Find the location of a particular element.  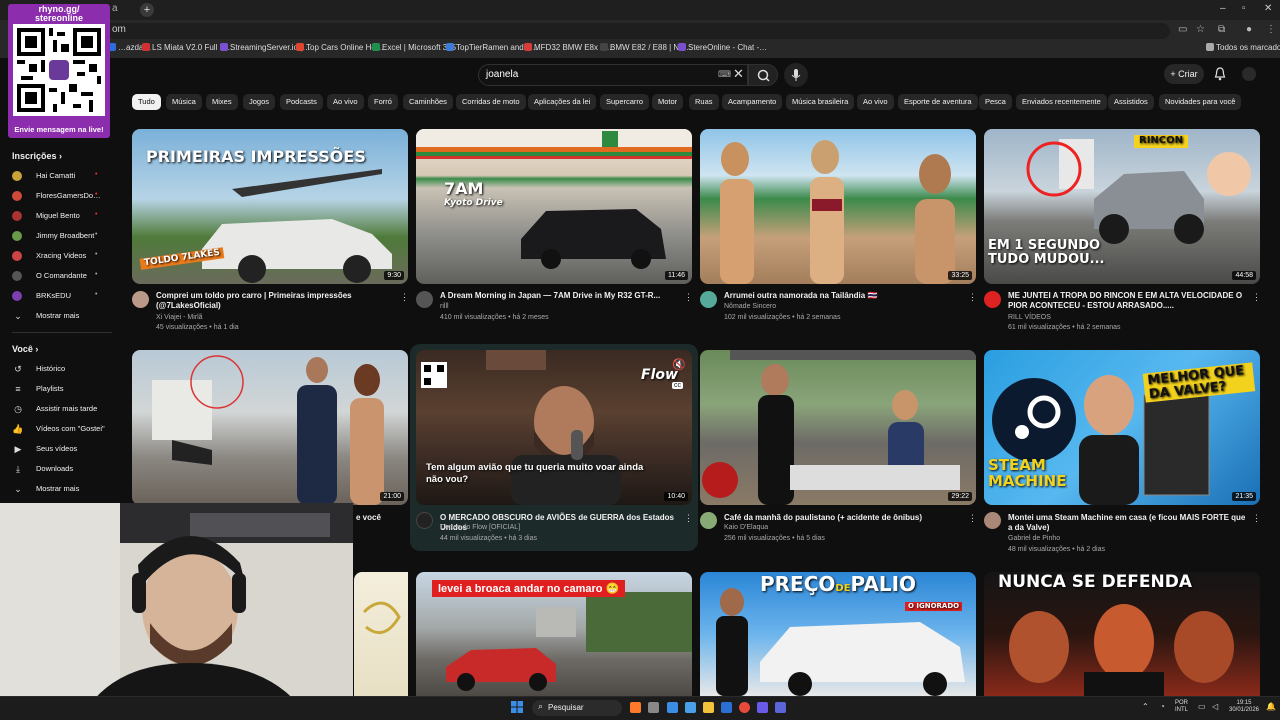

edge-icon is located at coordinates (672, 707).